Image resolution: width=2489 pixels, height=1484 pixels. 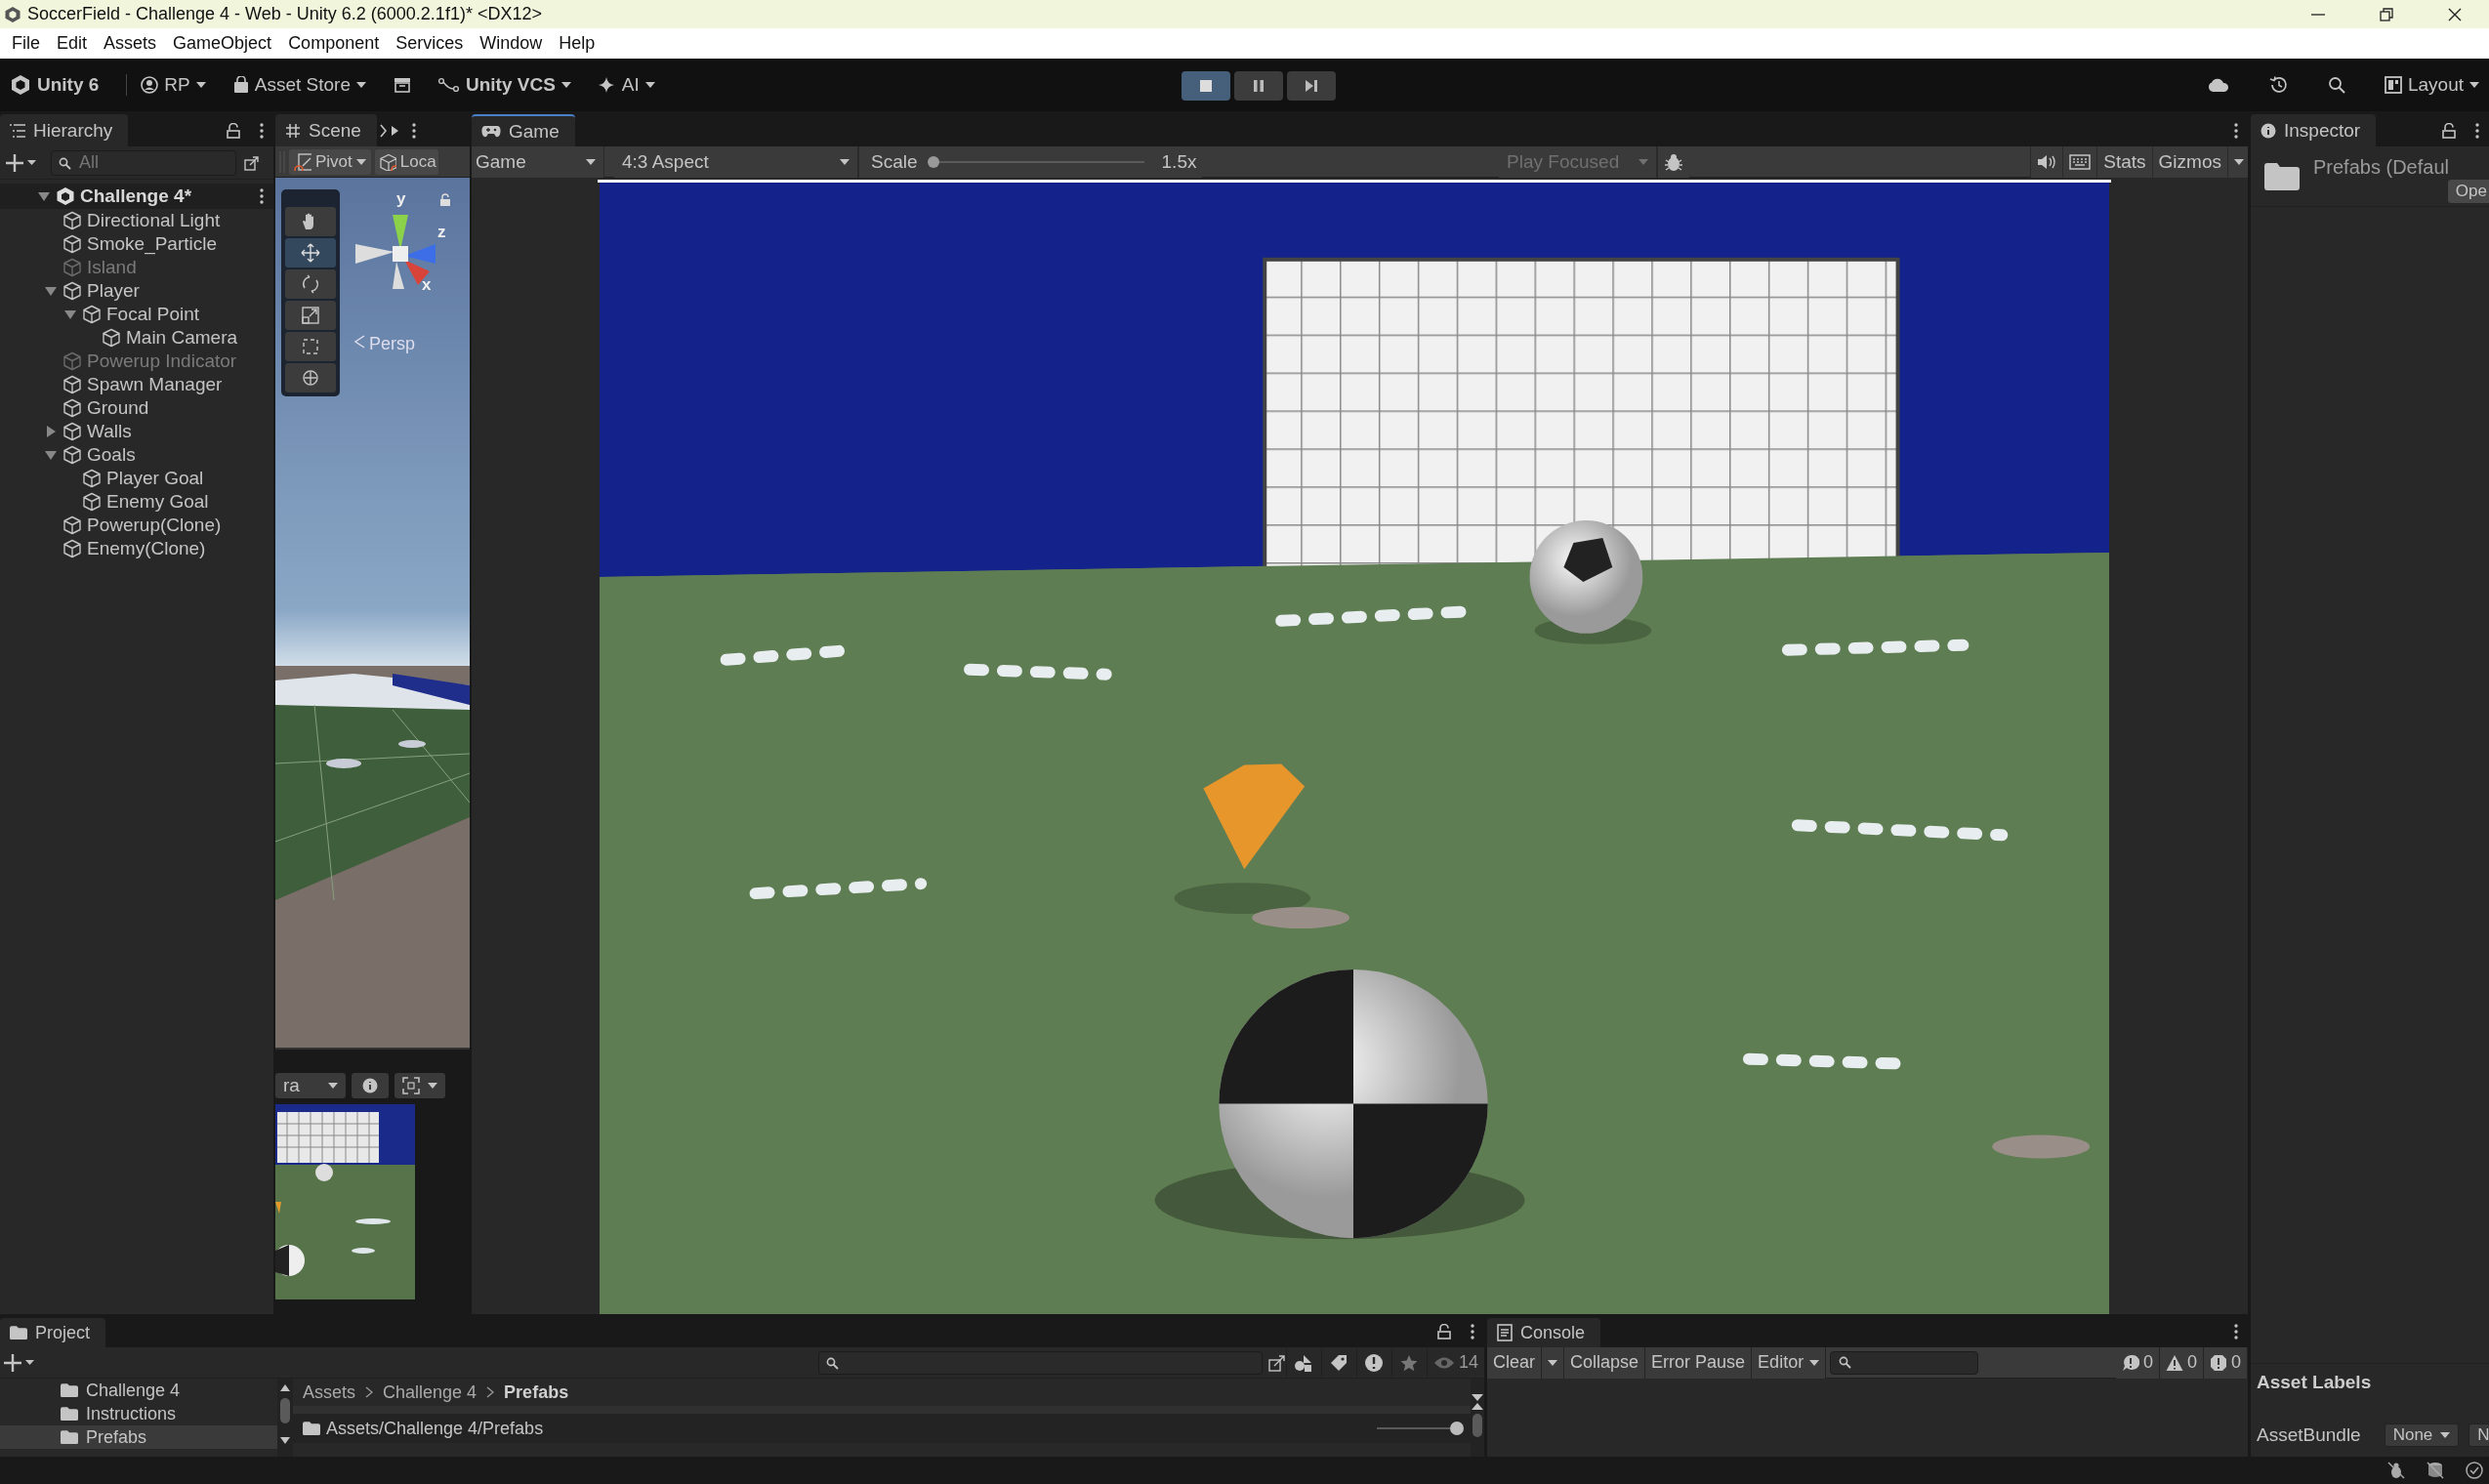 What do you see at coordinates (118, 408) in the screenshot?
I see `hierarchy-item: Ground` at bounding box center [118, 408].